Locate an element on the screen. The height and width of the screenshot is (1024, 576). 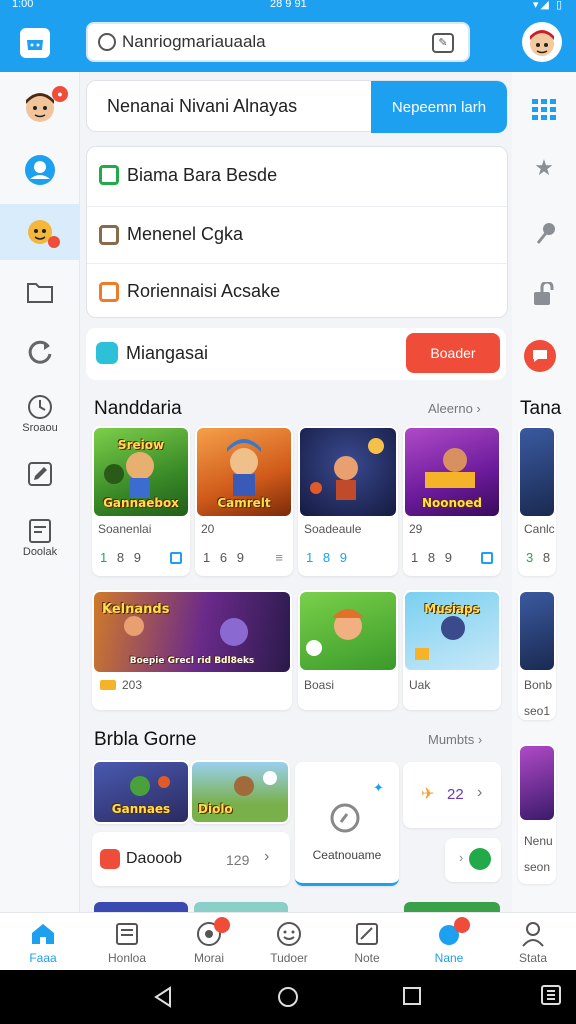
chat-icon is located at coordinates (40, 170).